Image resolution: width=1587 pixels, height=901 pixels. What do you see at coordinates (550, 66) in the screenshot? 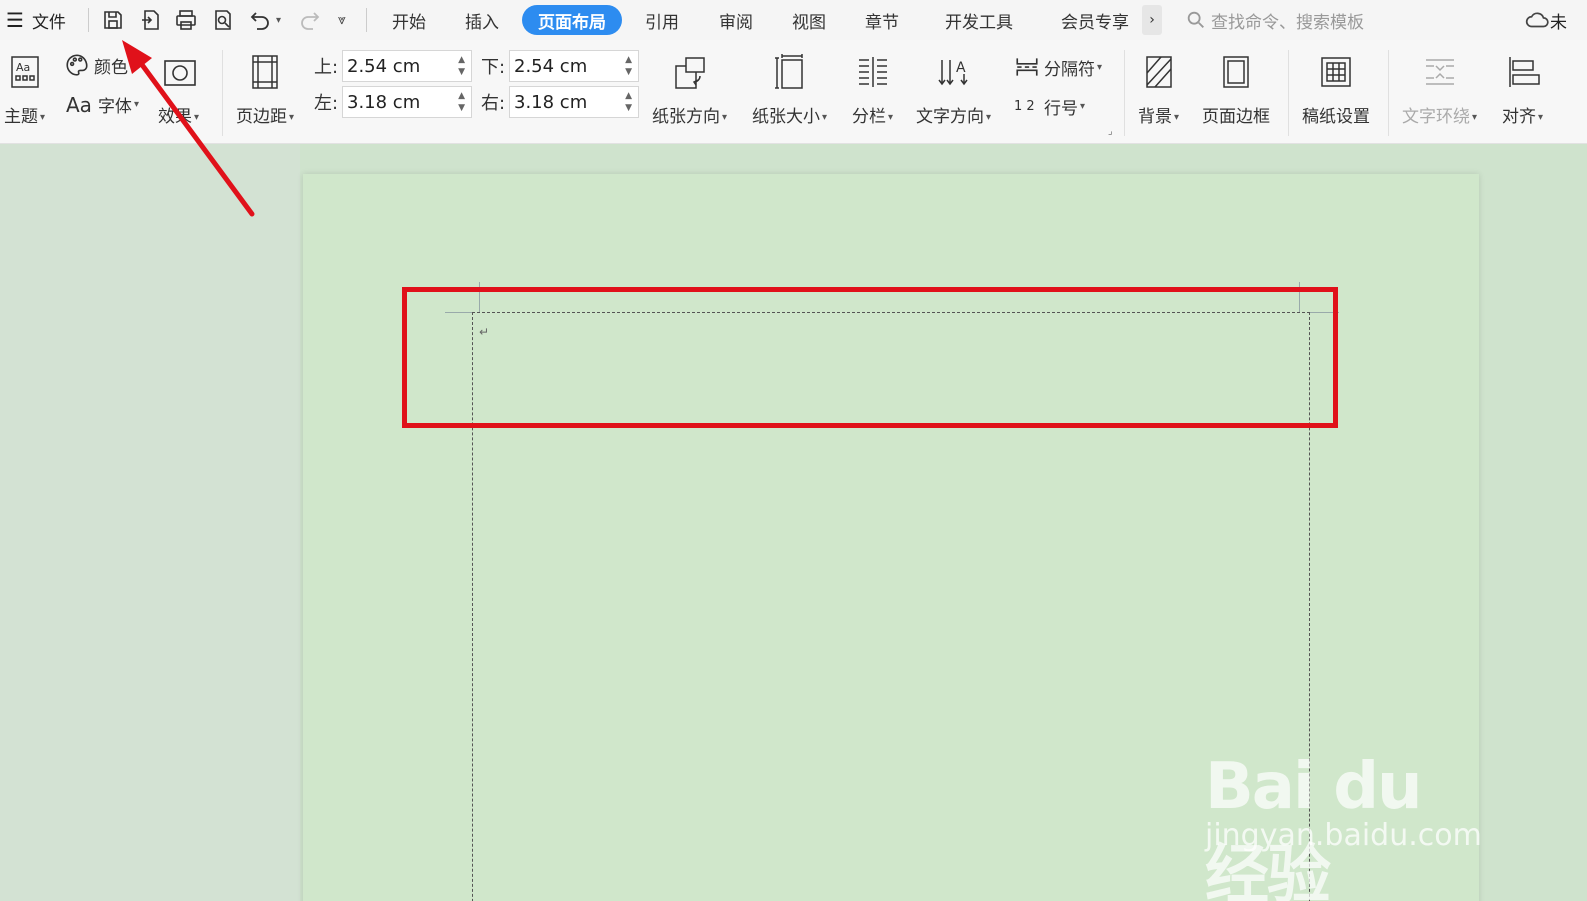
I see `margin-bottom-value: 2.54 cm` at bounding box center [550, 66].